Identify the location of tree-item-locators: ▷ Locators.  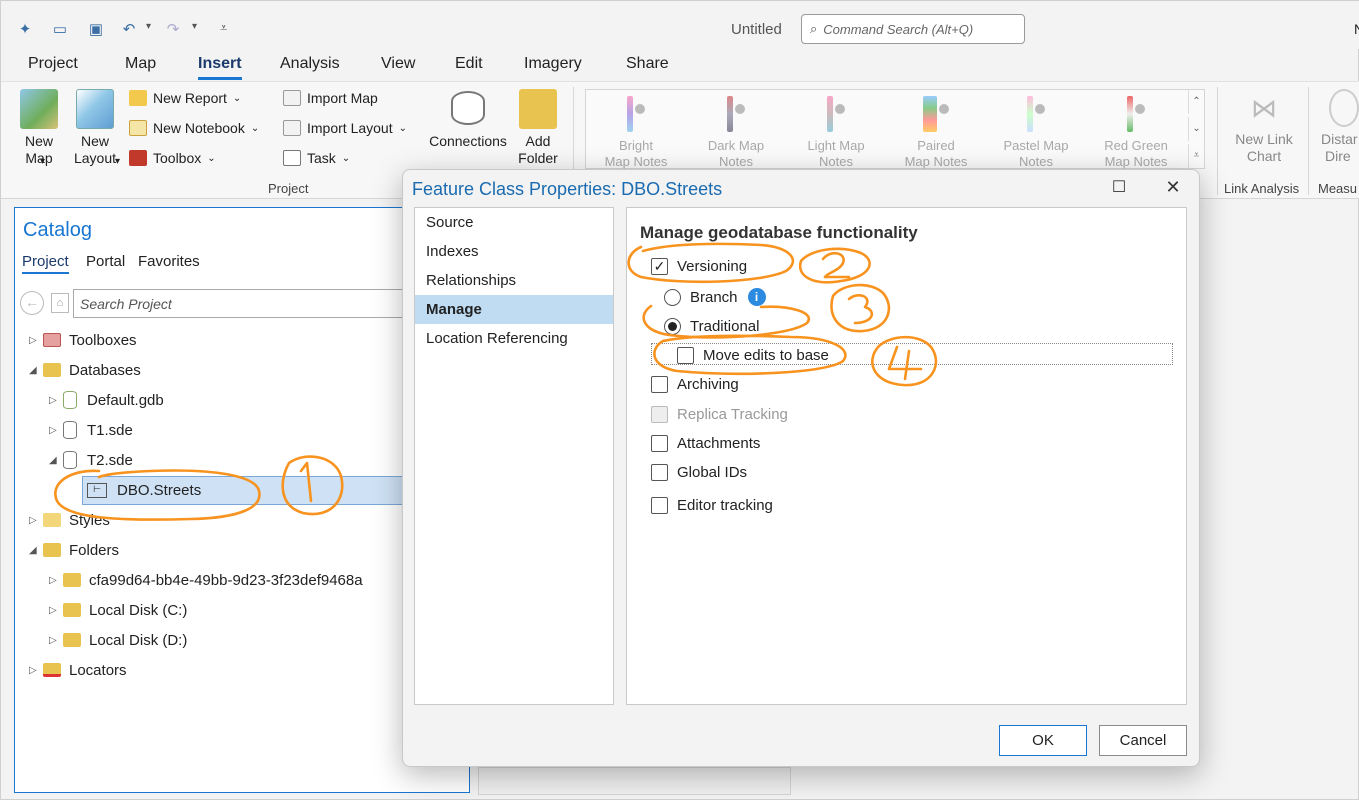
(78, 670).